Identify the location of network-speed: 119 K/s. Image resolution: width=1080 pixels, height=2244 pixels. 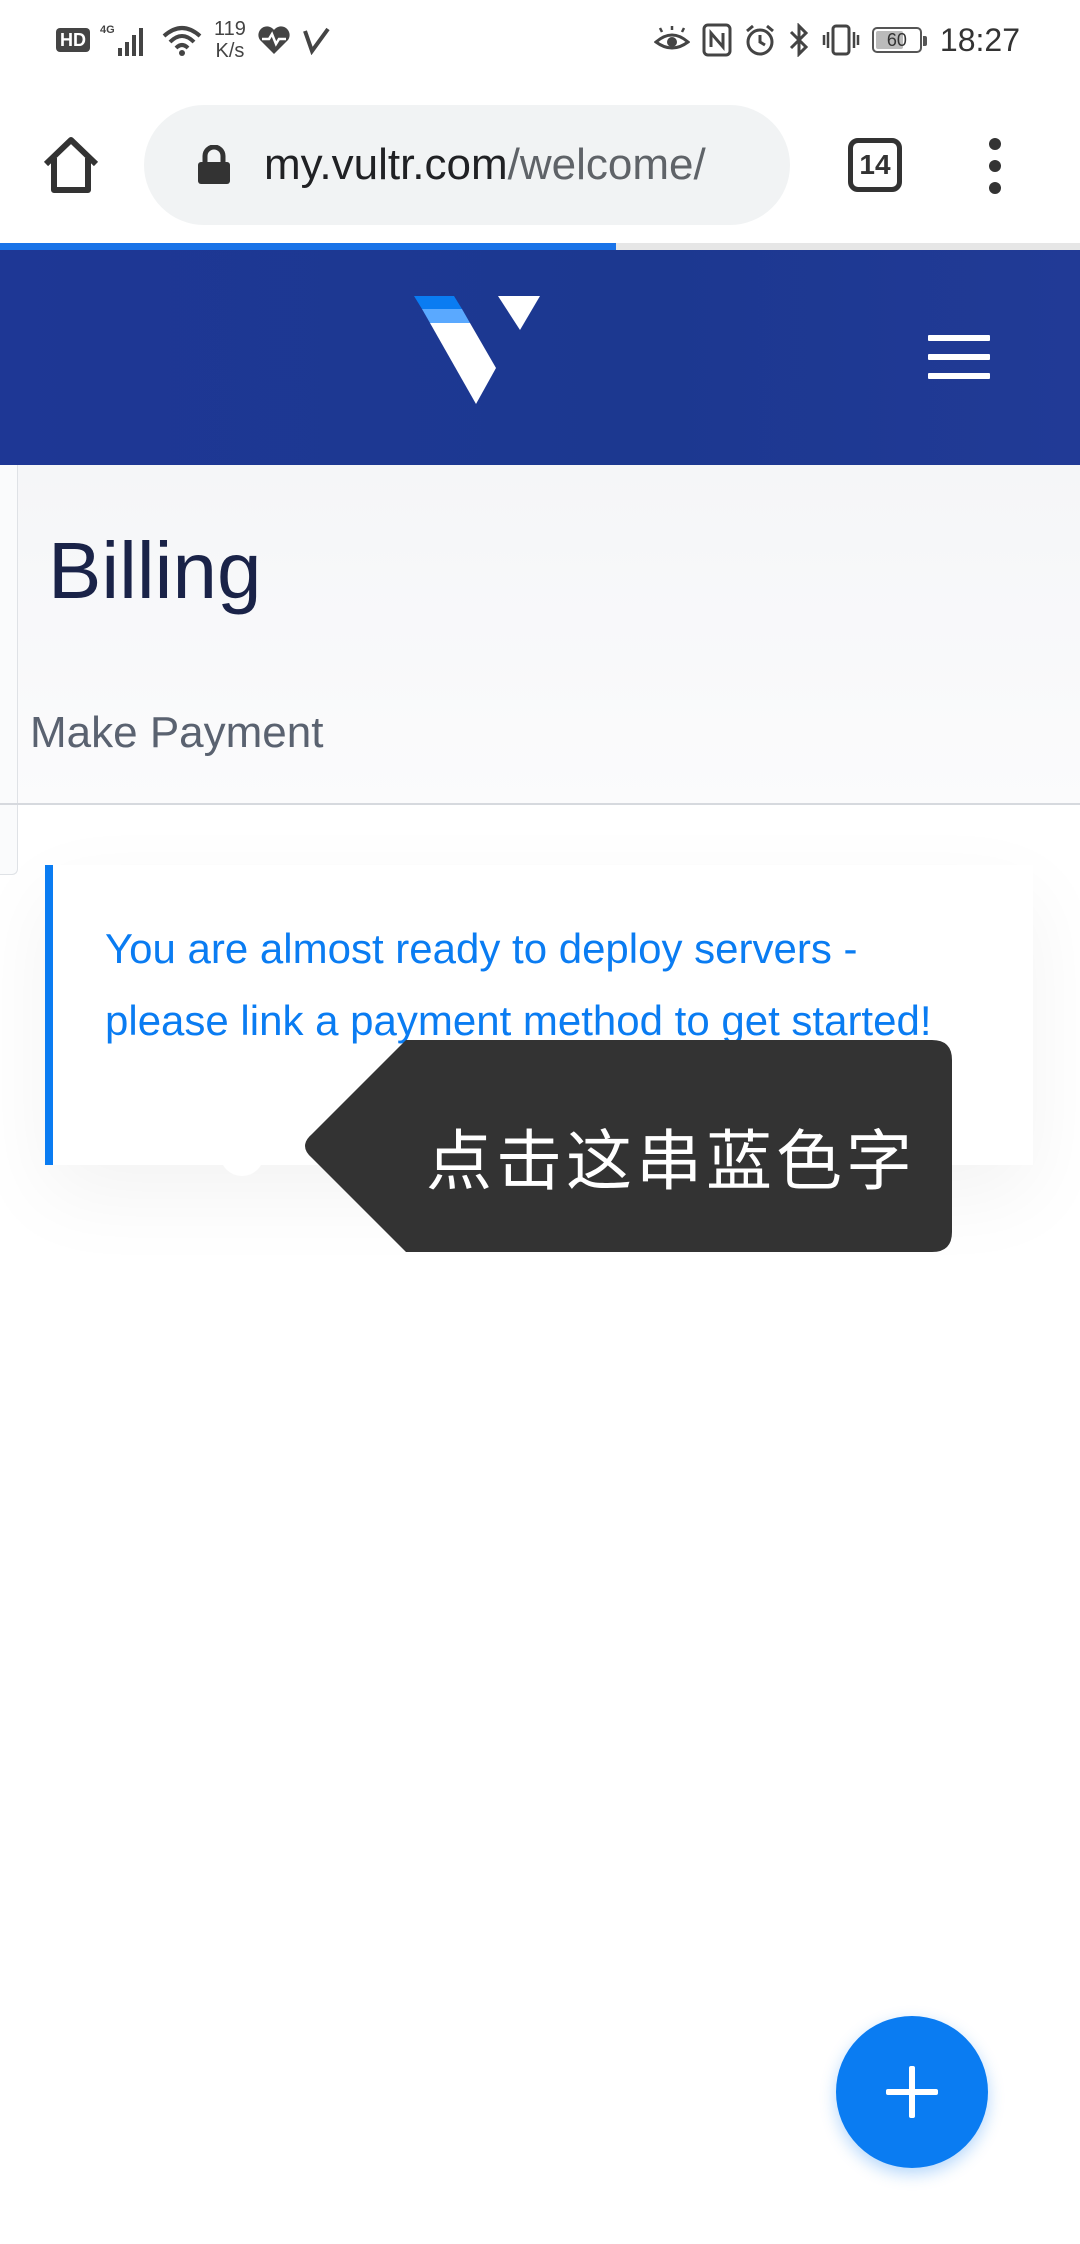
(230, 40).